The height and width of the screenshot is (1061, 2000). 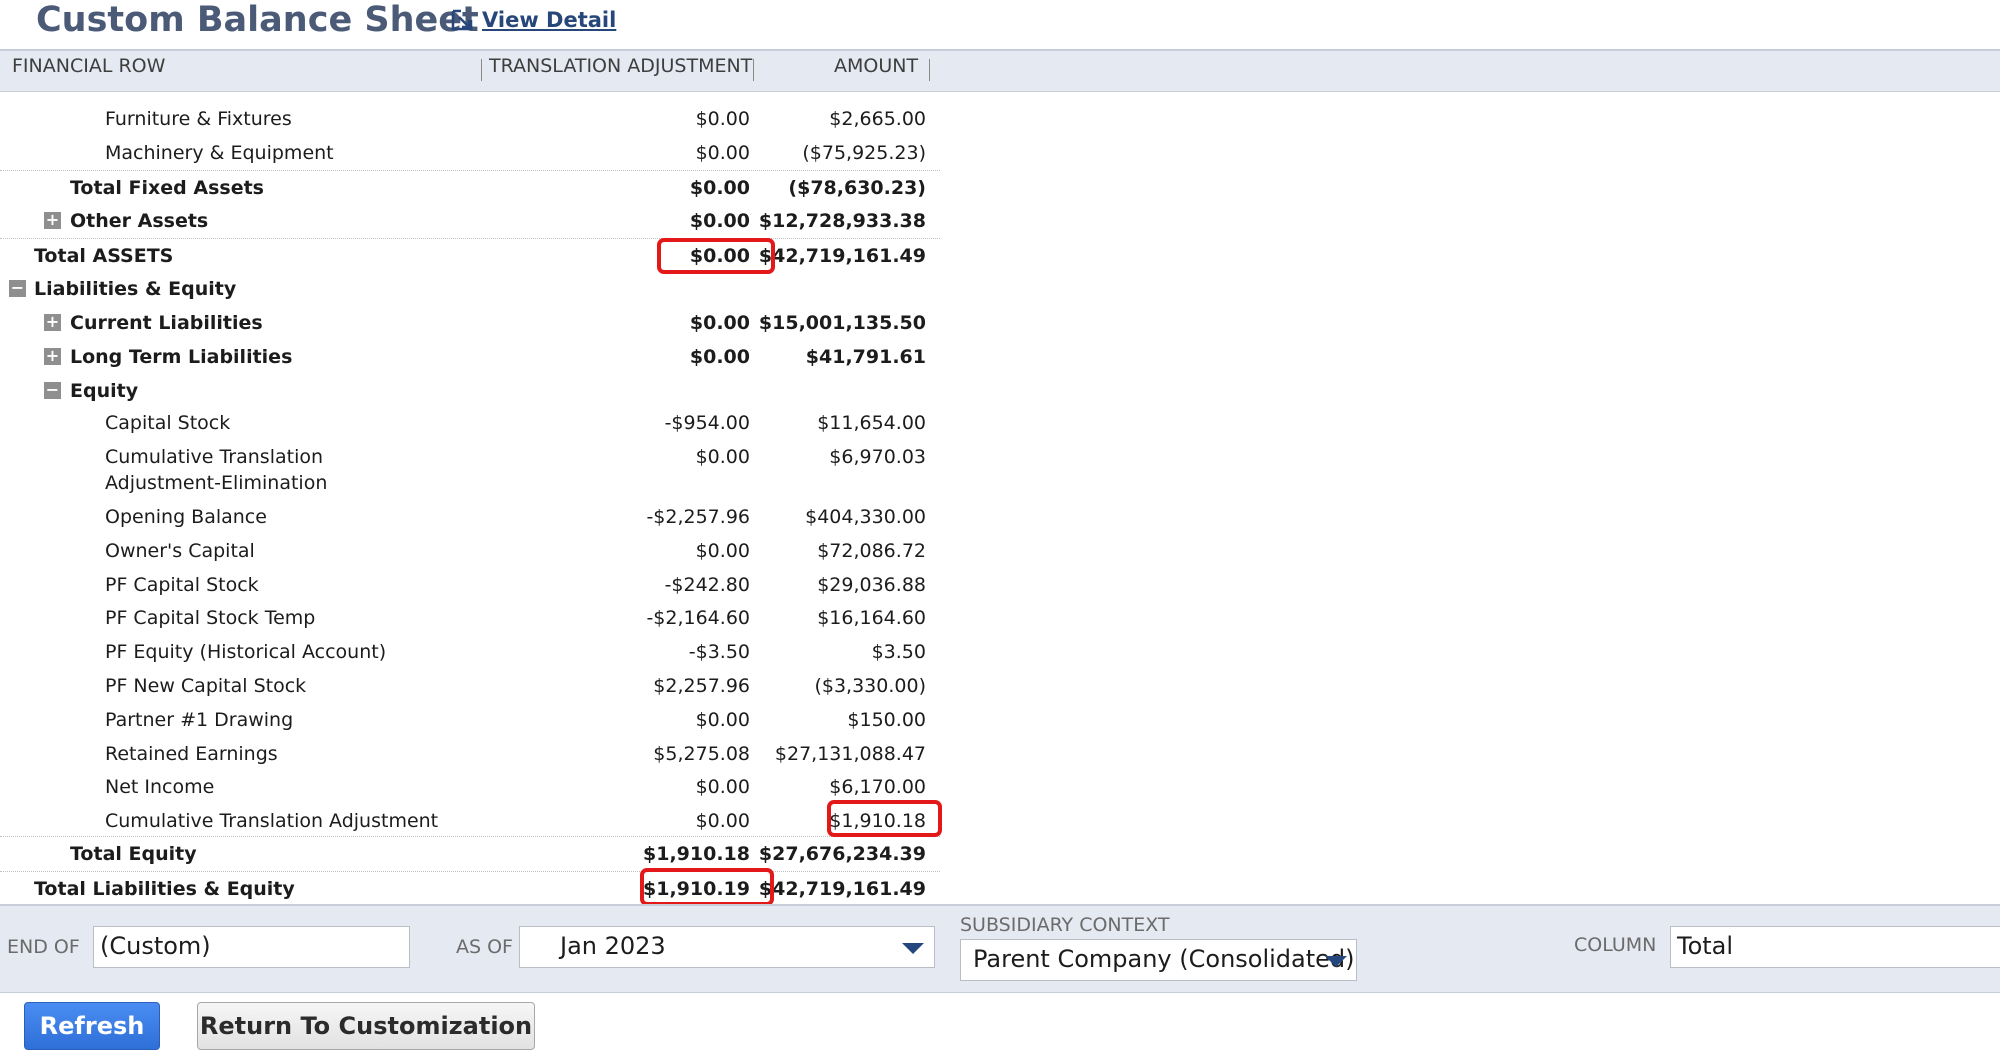 I want to click on row-label: Capital Stock, so click(x=168, y=423).